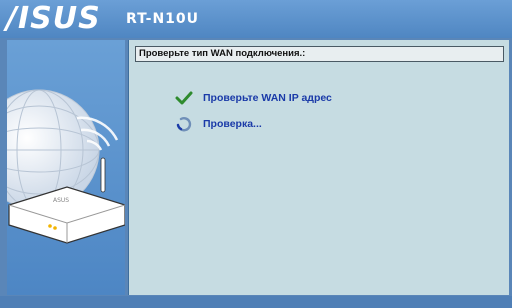 This screenshot has width=512, height=308. I want to click on model-name: RT-N10U, so click(163, 19).